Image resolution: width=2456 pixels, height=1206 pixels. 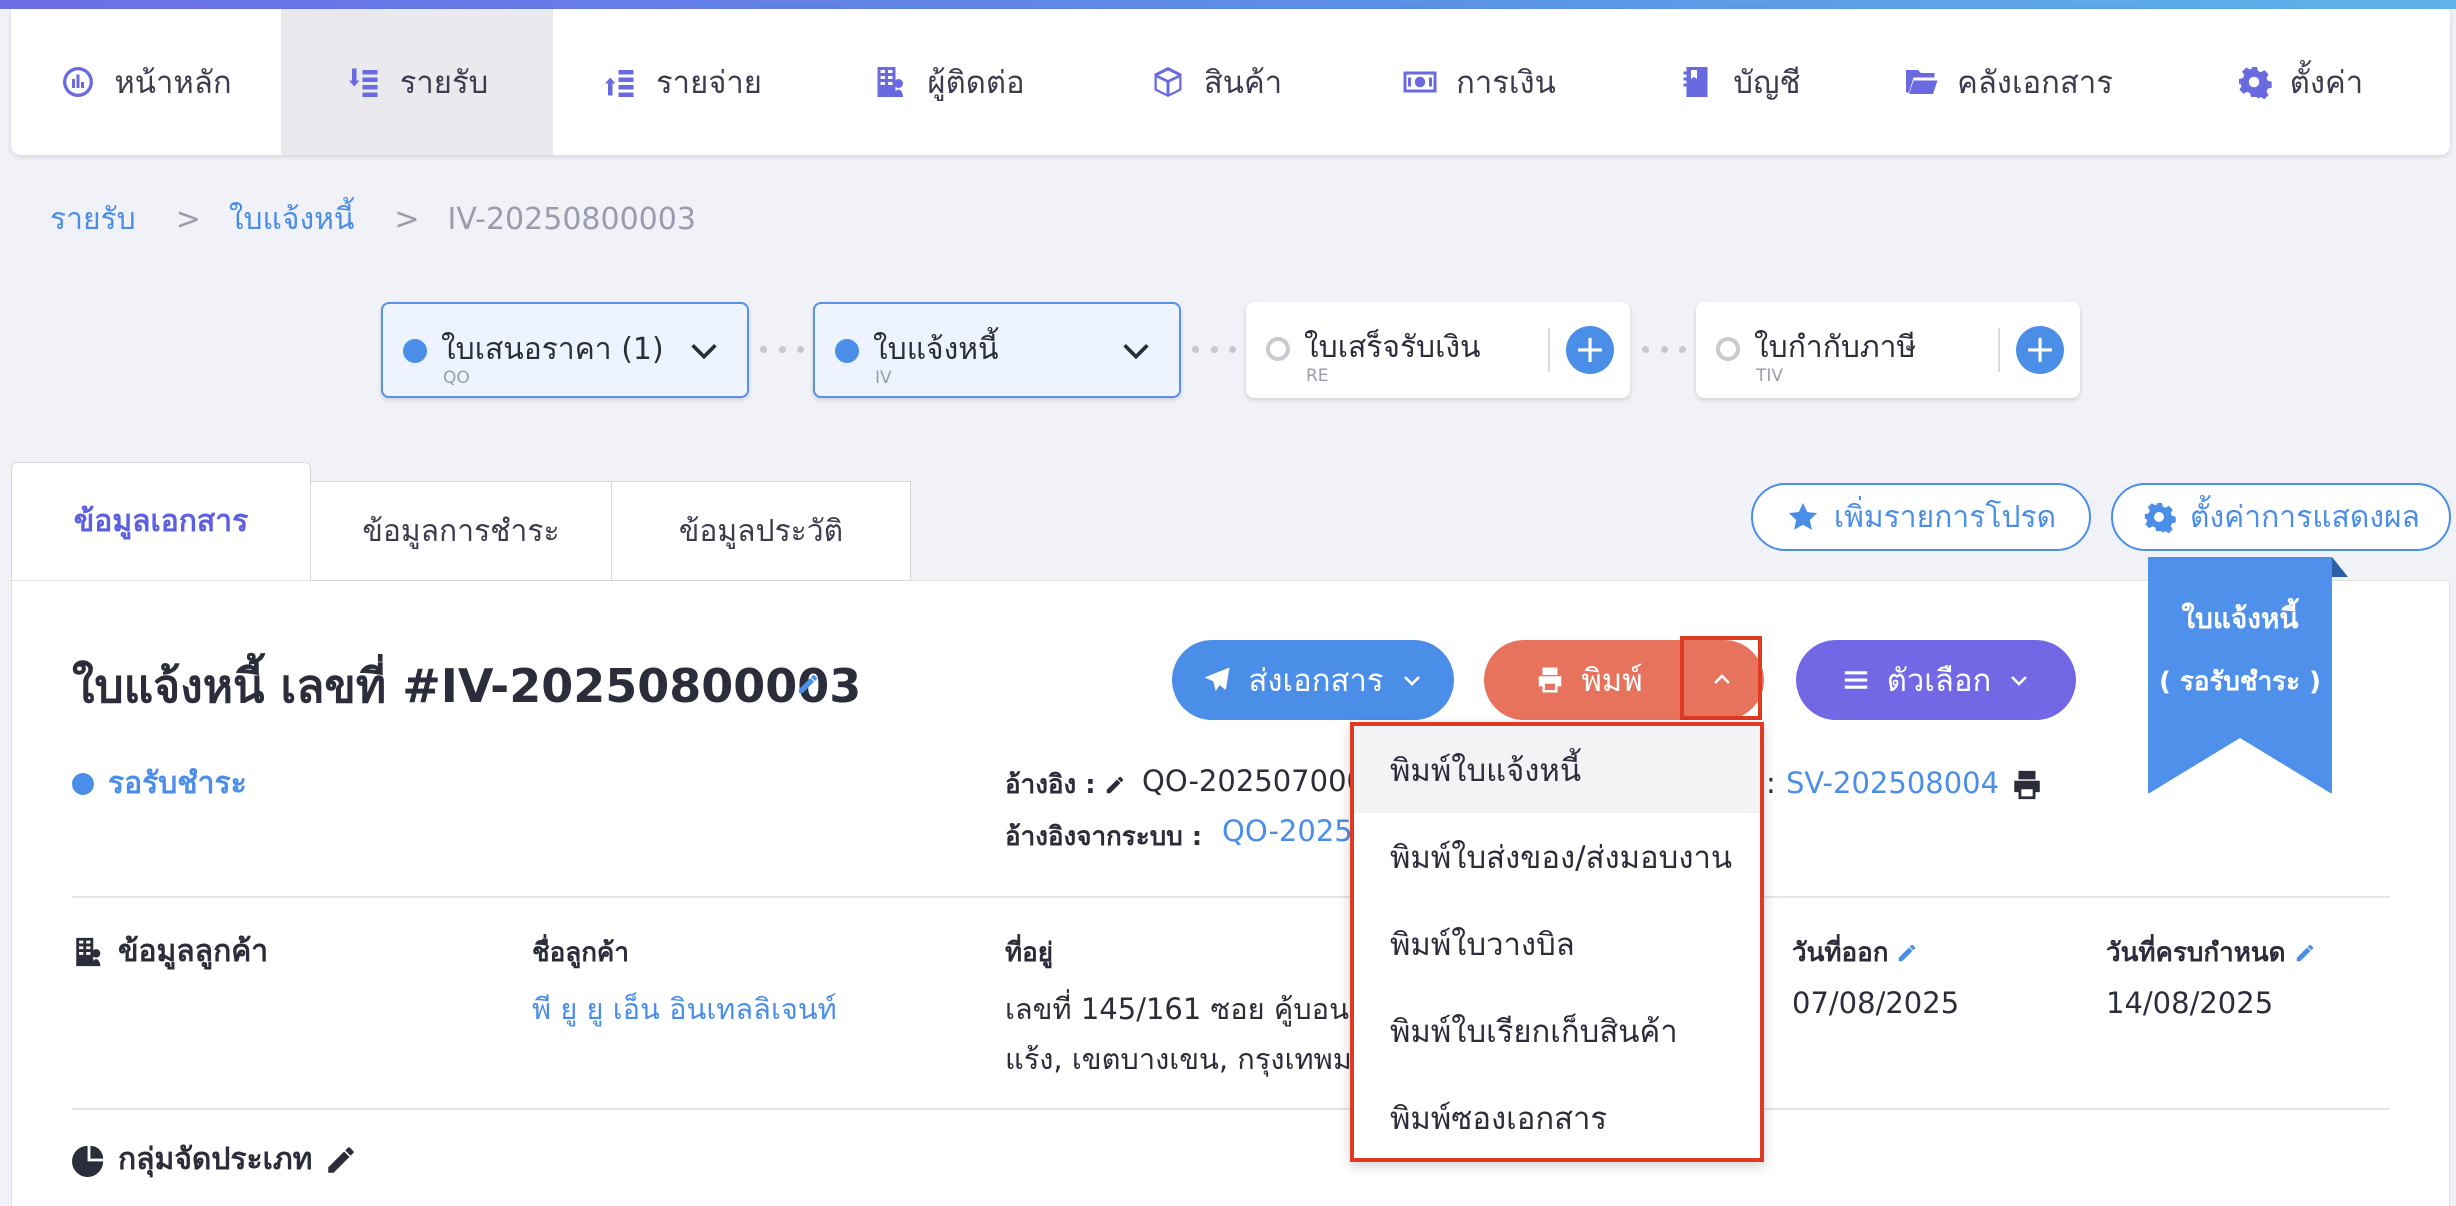 What do you see at coordinates (552, 349) in the screenshot?
I see `step-label: ใบเสนอราคา (1)` at bounding box center [552, 349].